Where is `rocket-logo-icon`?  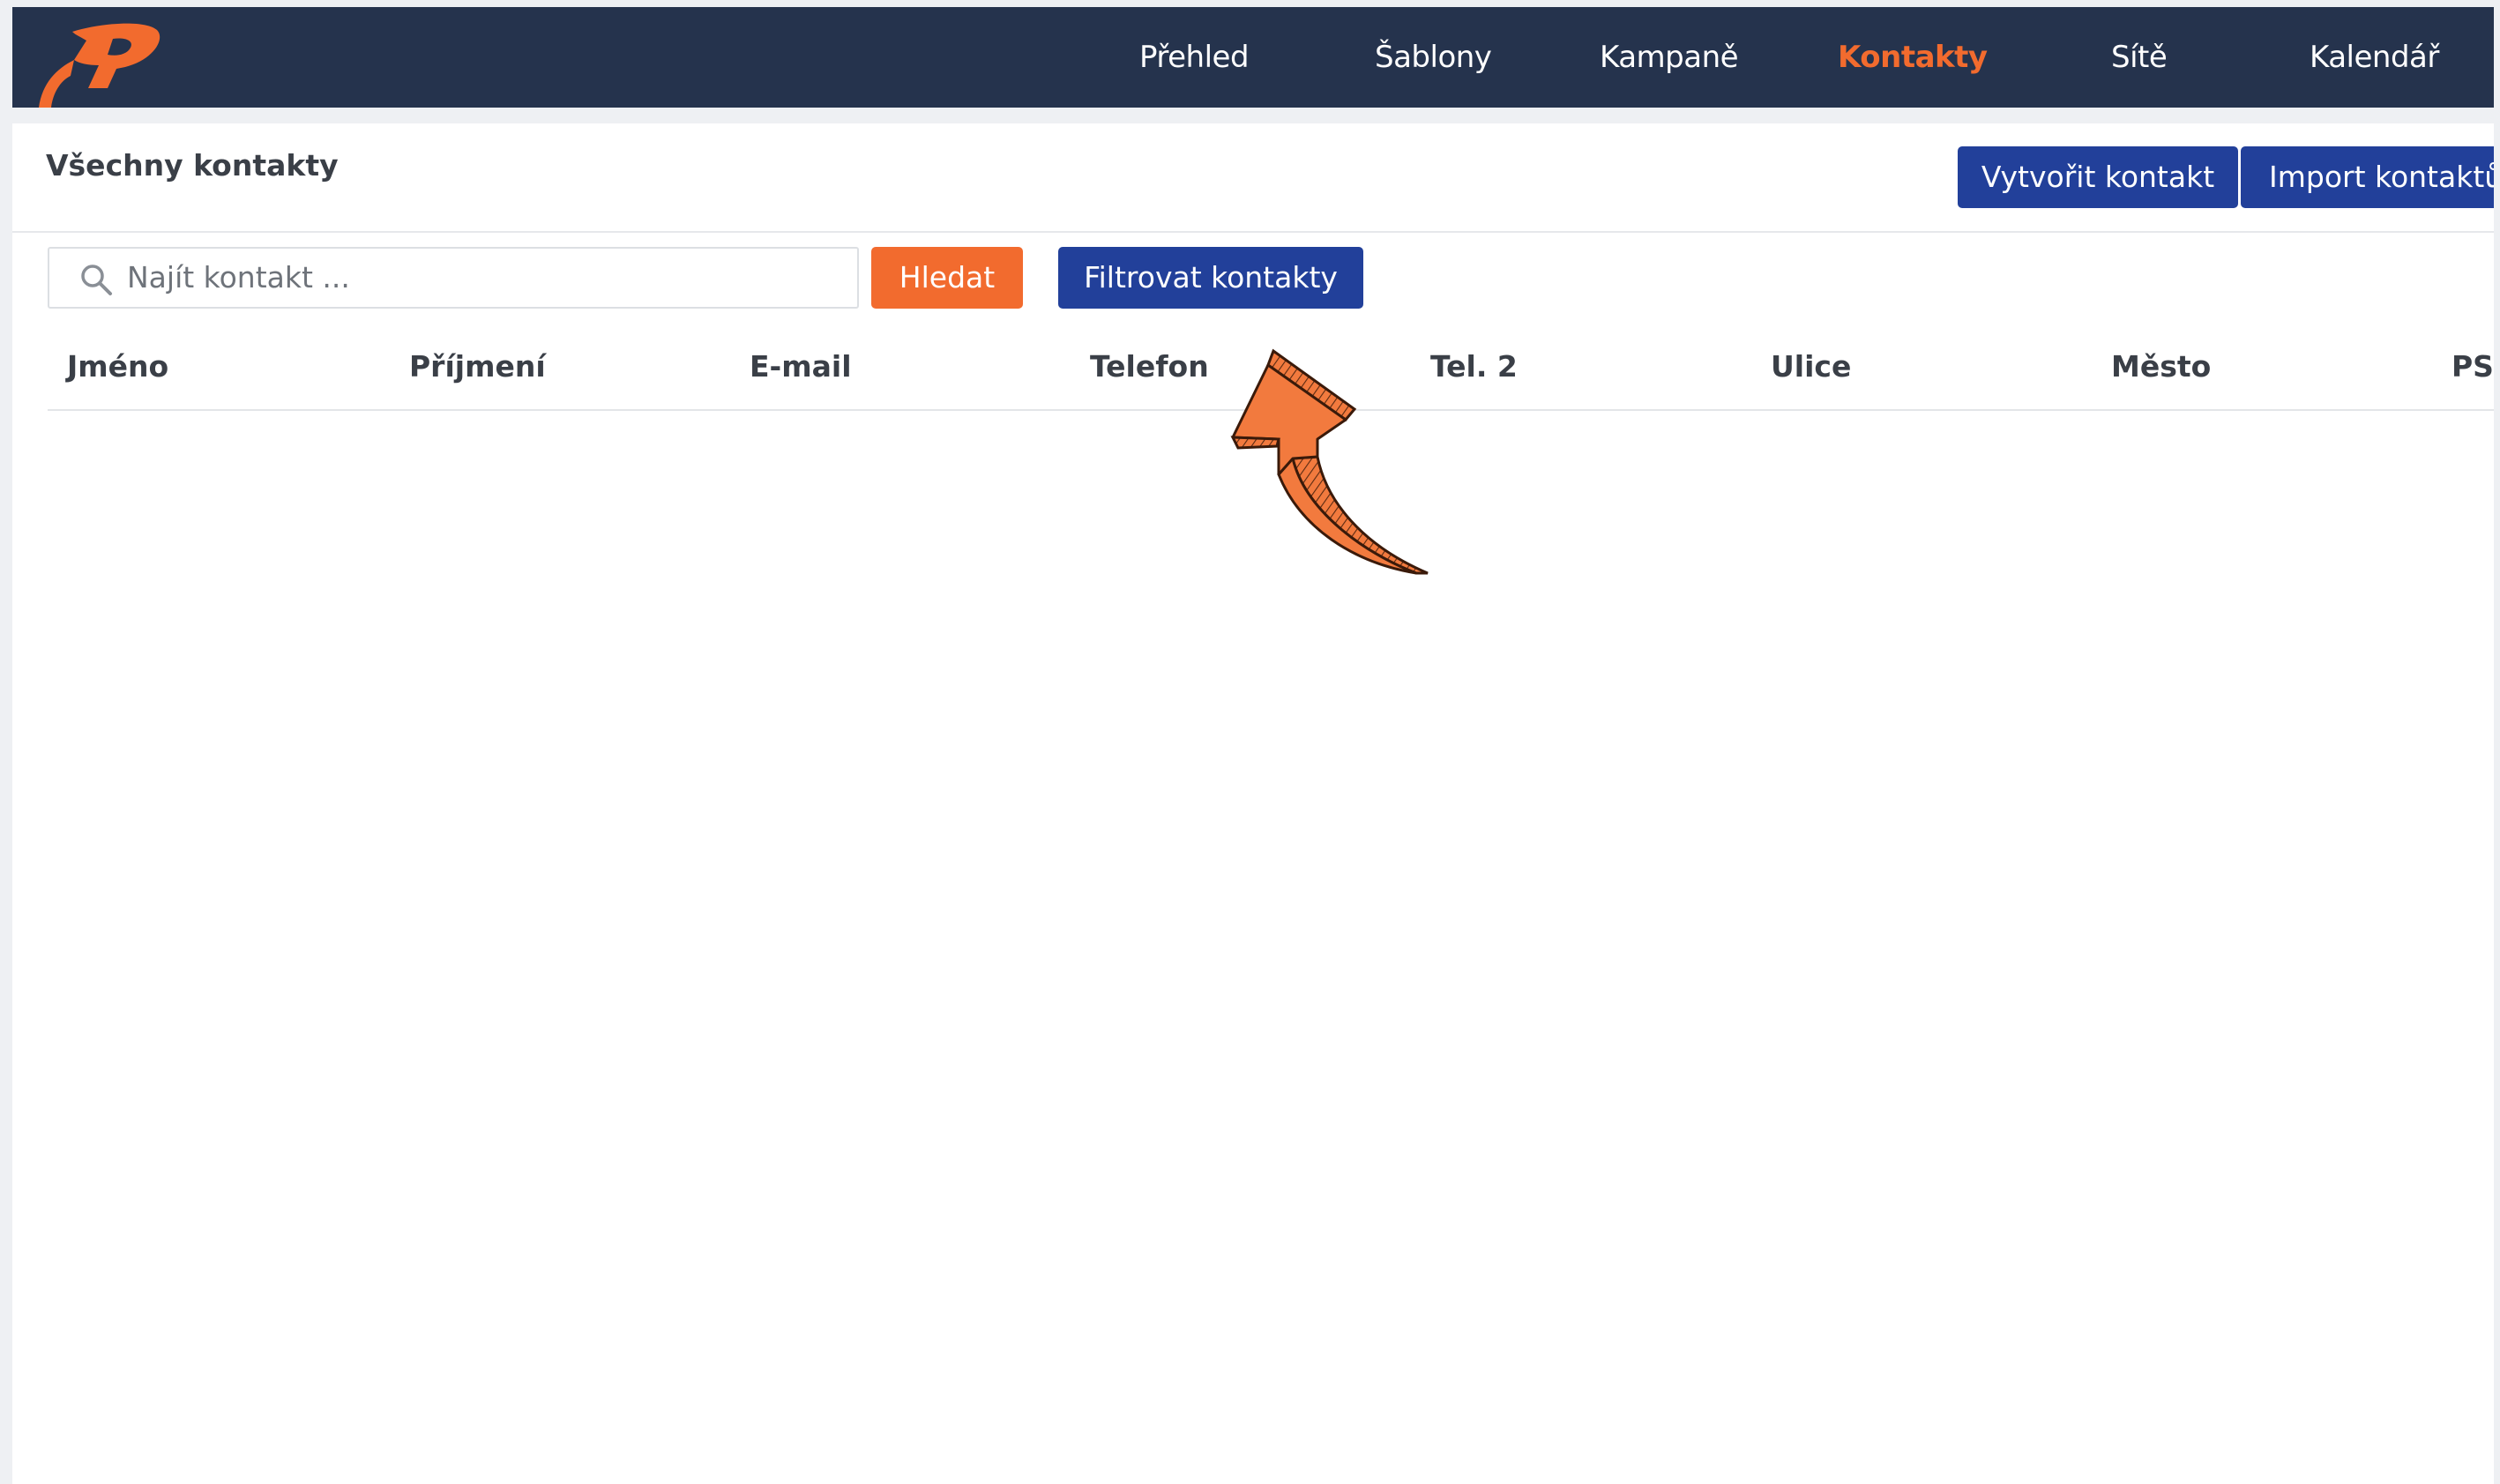
rocket-logo-icon is located at coordinates (91, 61).